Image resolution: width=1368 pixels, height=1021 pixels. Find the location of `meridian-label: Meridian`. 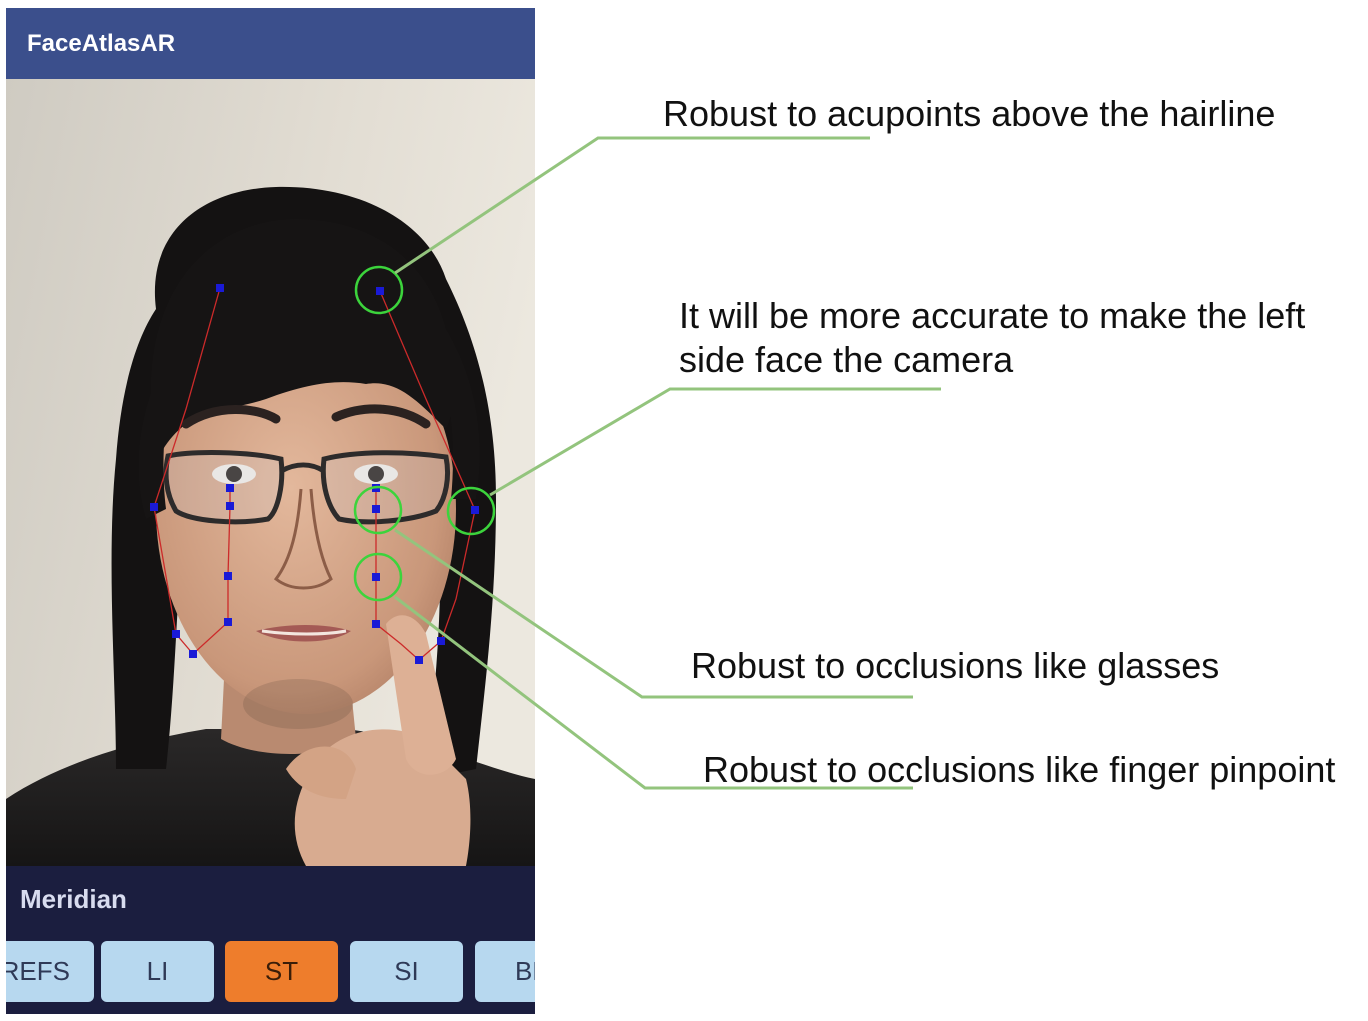

meridian-label: Meridian is located at coordinates (73, 899).